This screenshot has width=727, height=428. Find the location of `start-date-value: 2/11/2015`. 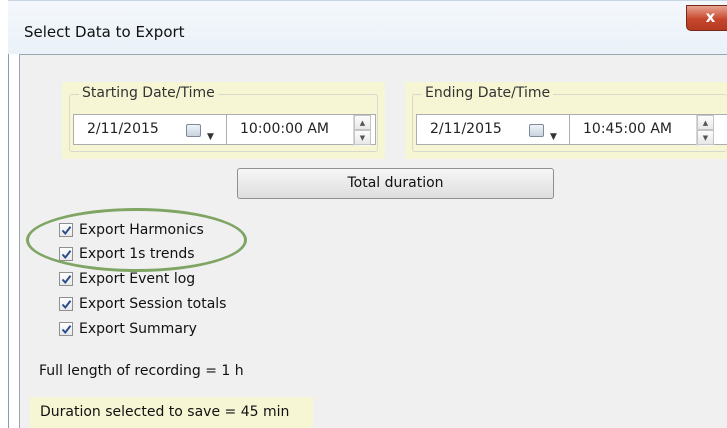

start-date-value: 2/11/2015 is located at coordinates (123, 129).